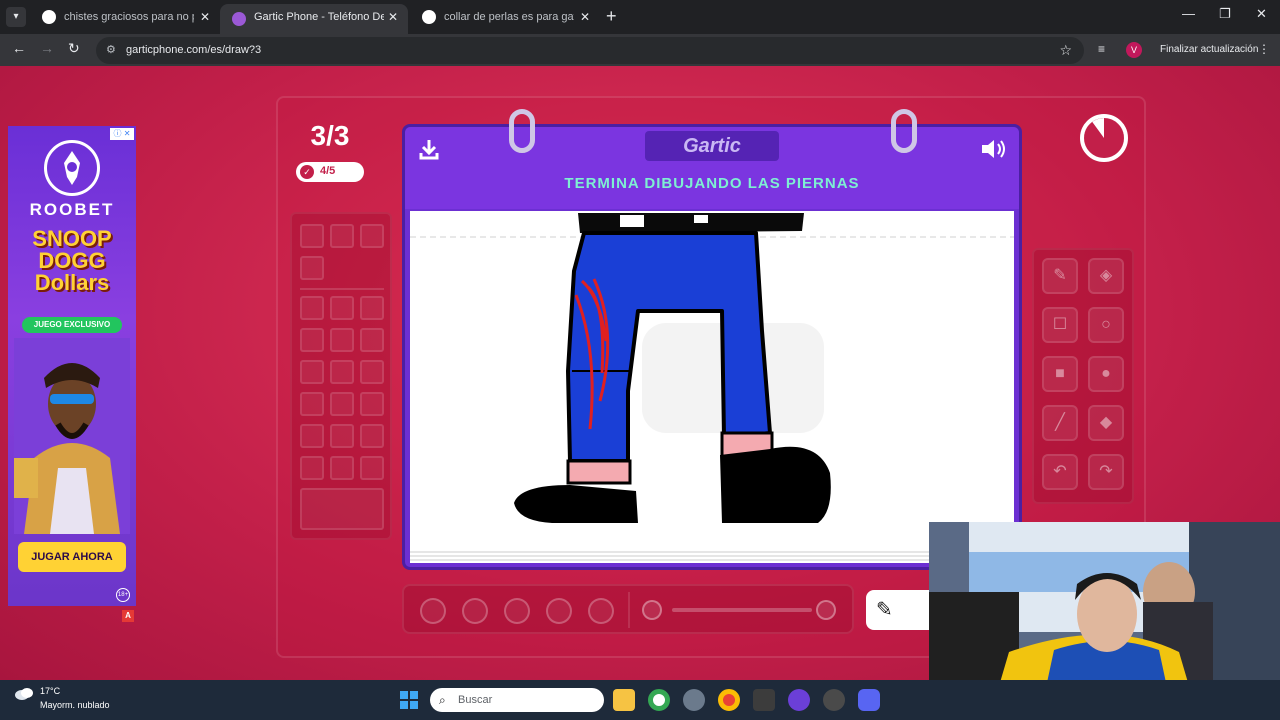 This screenshot has width=1280, height=720. What do you see at coordinates (1225, 14) in the screenshot?
I see `restore-icon: ❐` at bounding box center [1225, 14].